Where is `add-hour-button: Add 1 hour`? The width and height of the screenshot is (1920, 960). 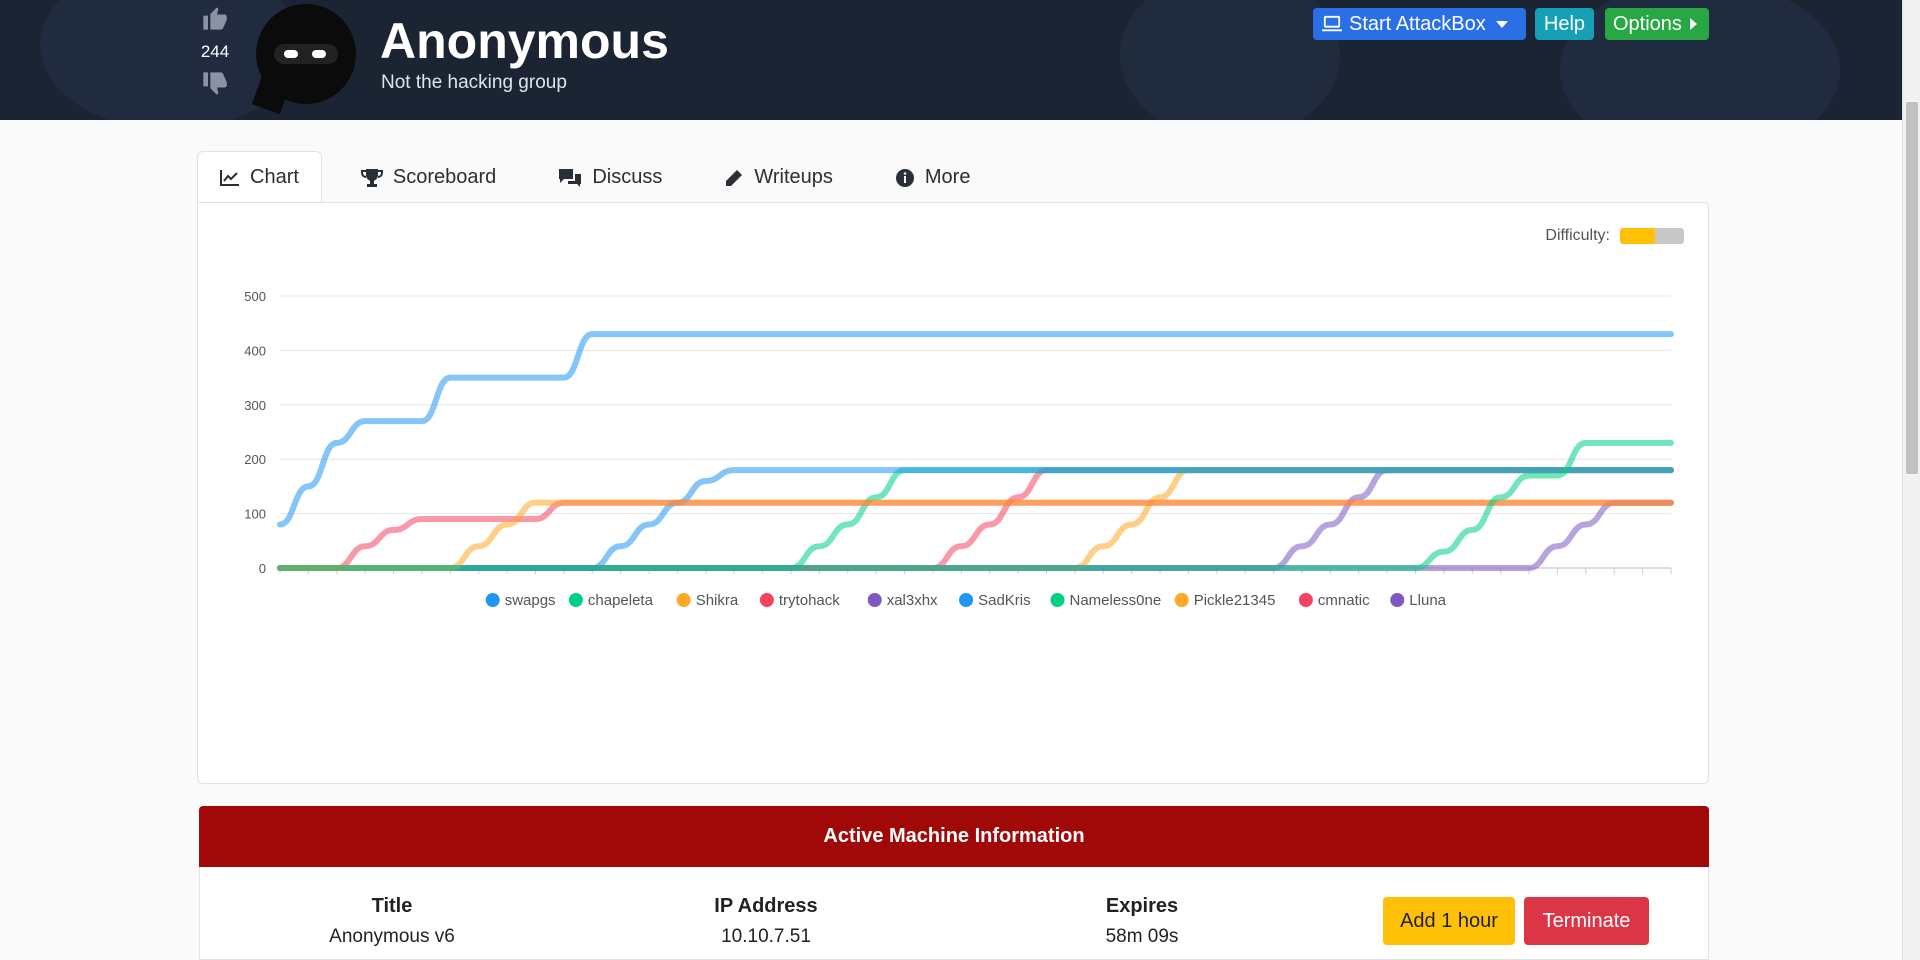 add-hour-button: Add 1 hour is located at coordinates (1449, 921).